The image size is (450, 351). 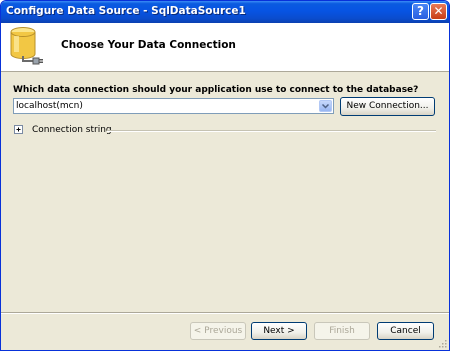 I want to click on help-icon: ?, so click(x=420, y=11).